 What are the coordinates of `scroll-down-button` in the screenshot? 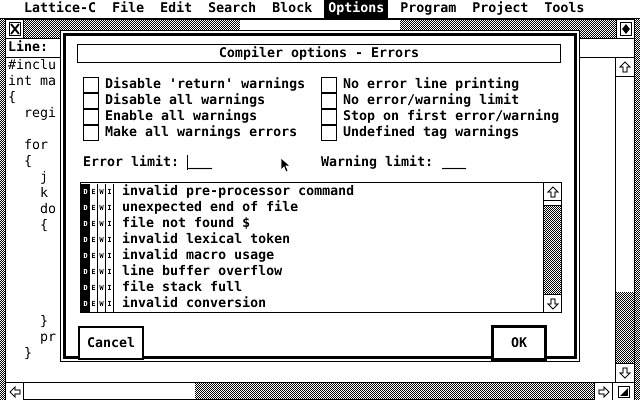 It's located at (552, 303).